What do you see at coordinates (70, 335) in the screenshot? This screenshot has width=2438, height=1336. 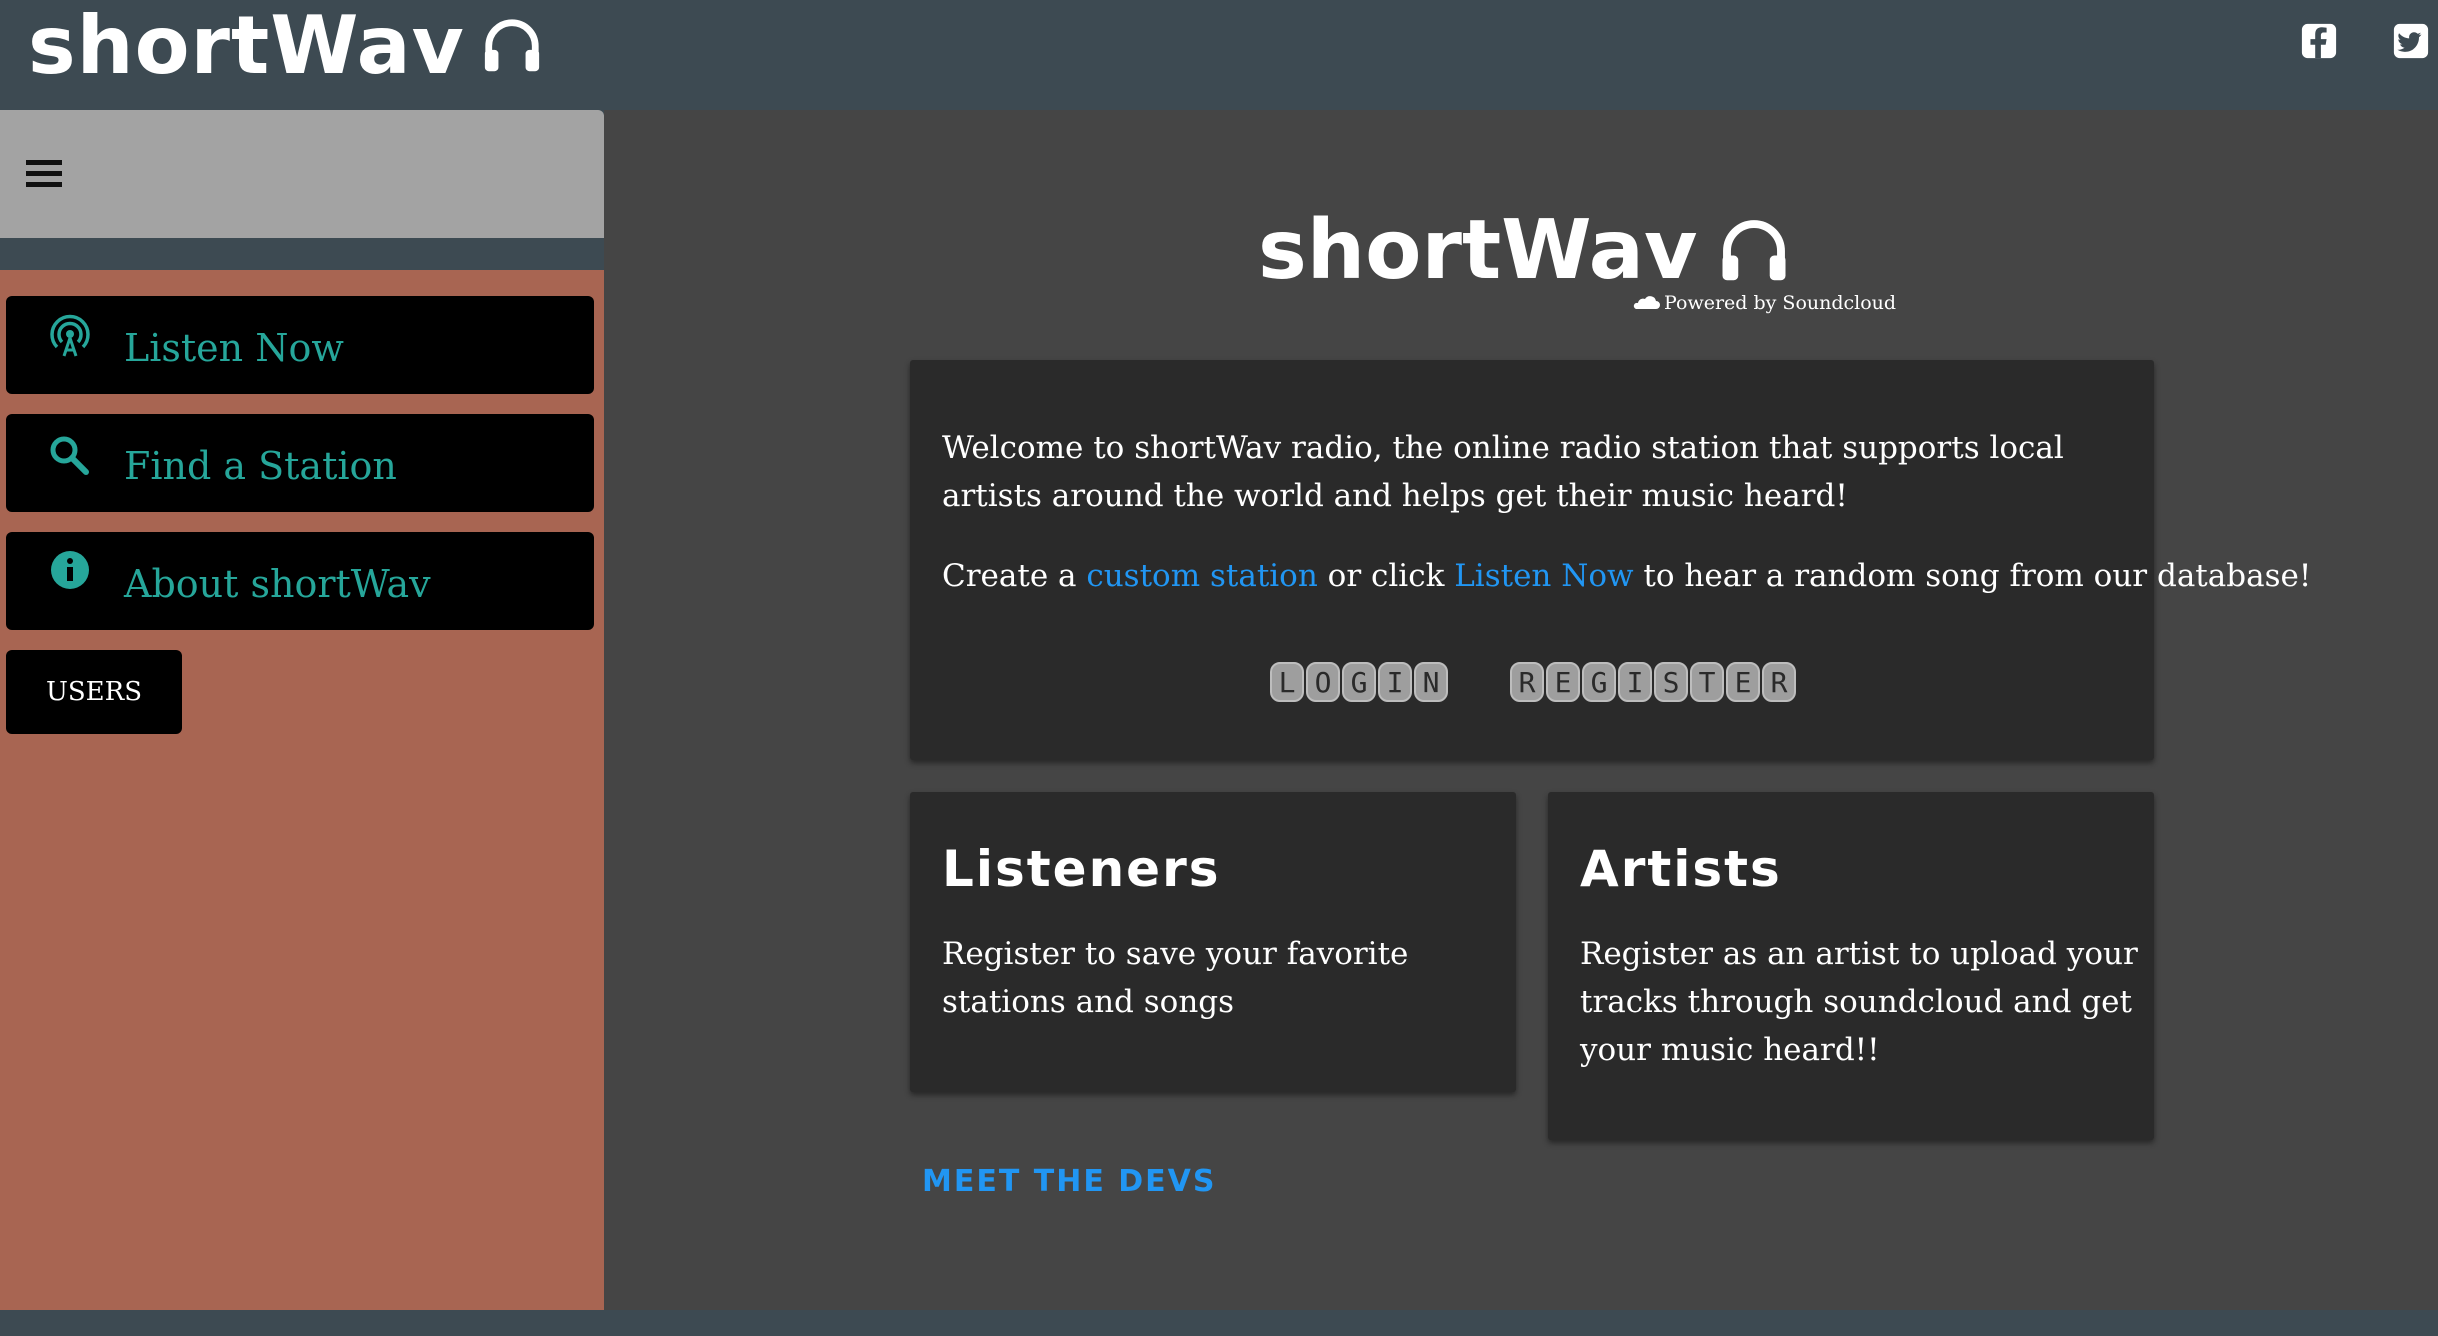 I see `radio-tower-icon` at bounding box center [70, 335].